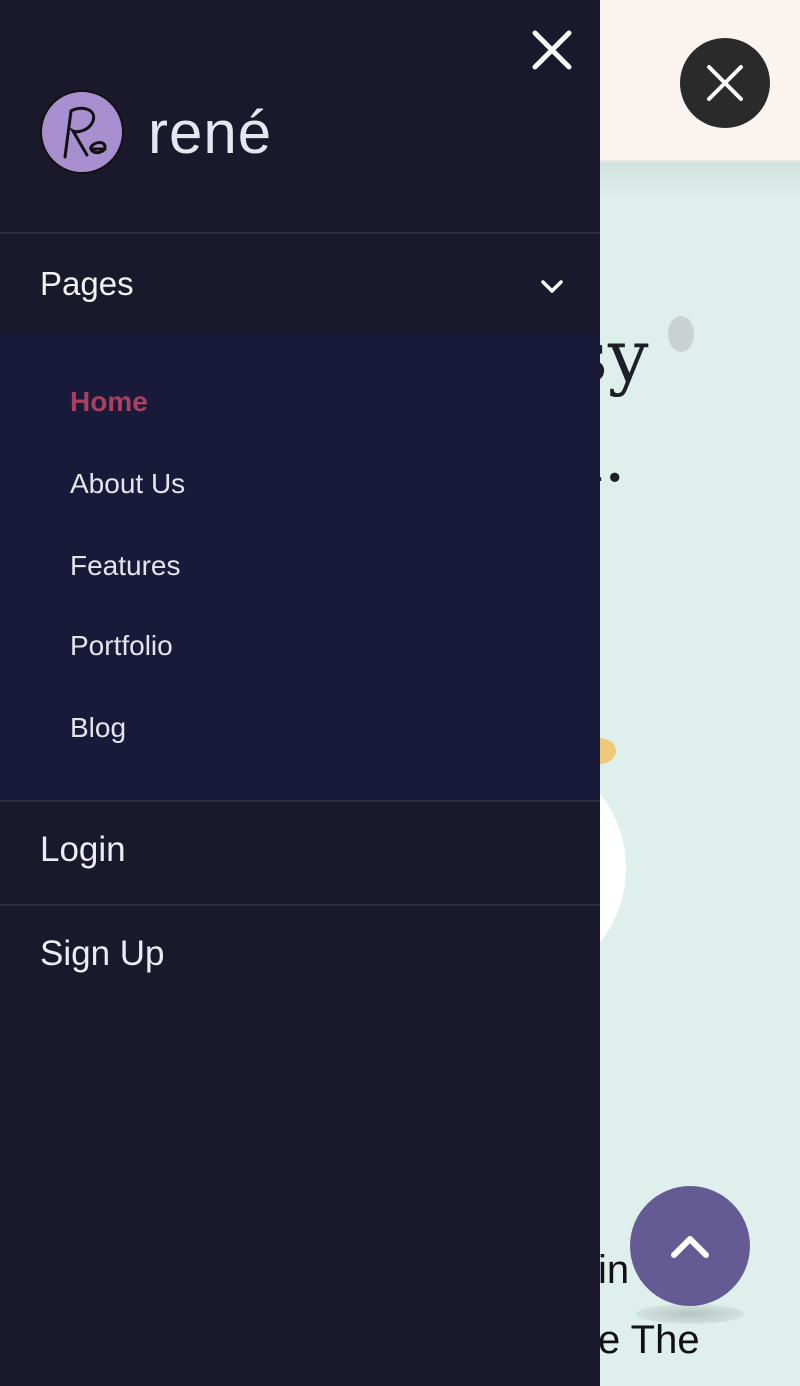 This screenshot has height=1386, width=800. What do you see at coordinates (98, 728) in the screenshot?
I see `submenu-item-blog: Blog` at bounding box center [98, 728].